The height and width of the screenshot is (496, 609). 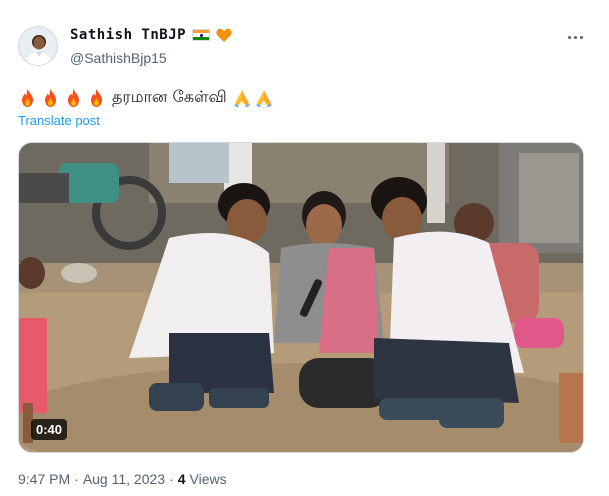 I want to click on display-name: Sathish TnBJP, so click(x=128, y=35).